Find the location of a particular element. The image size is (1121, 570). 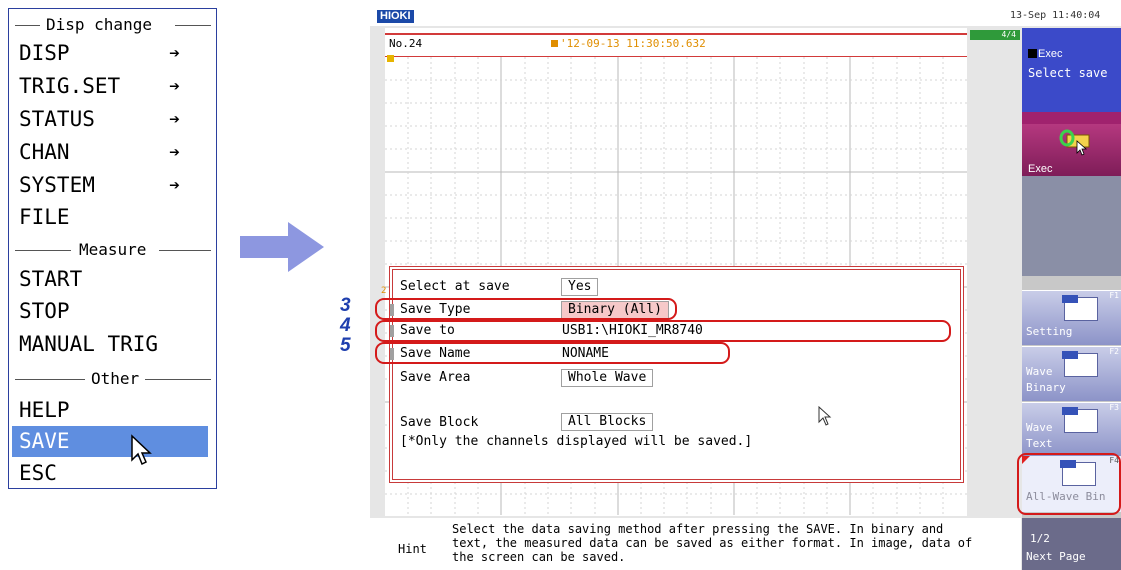

f2-label-2: Binary is located at coordinates (1046, 387).